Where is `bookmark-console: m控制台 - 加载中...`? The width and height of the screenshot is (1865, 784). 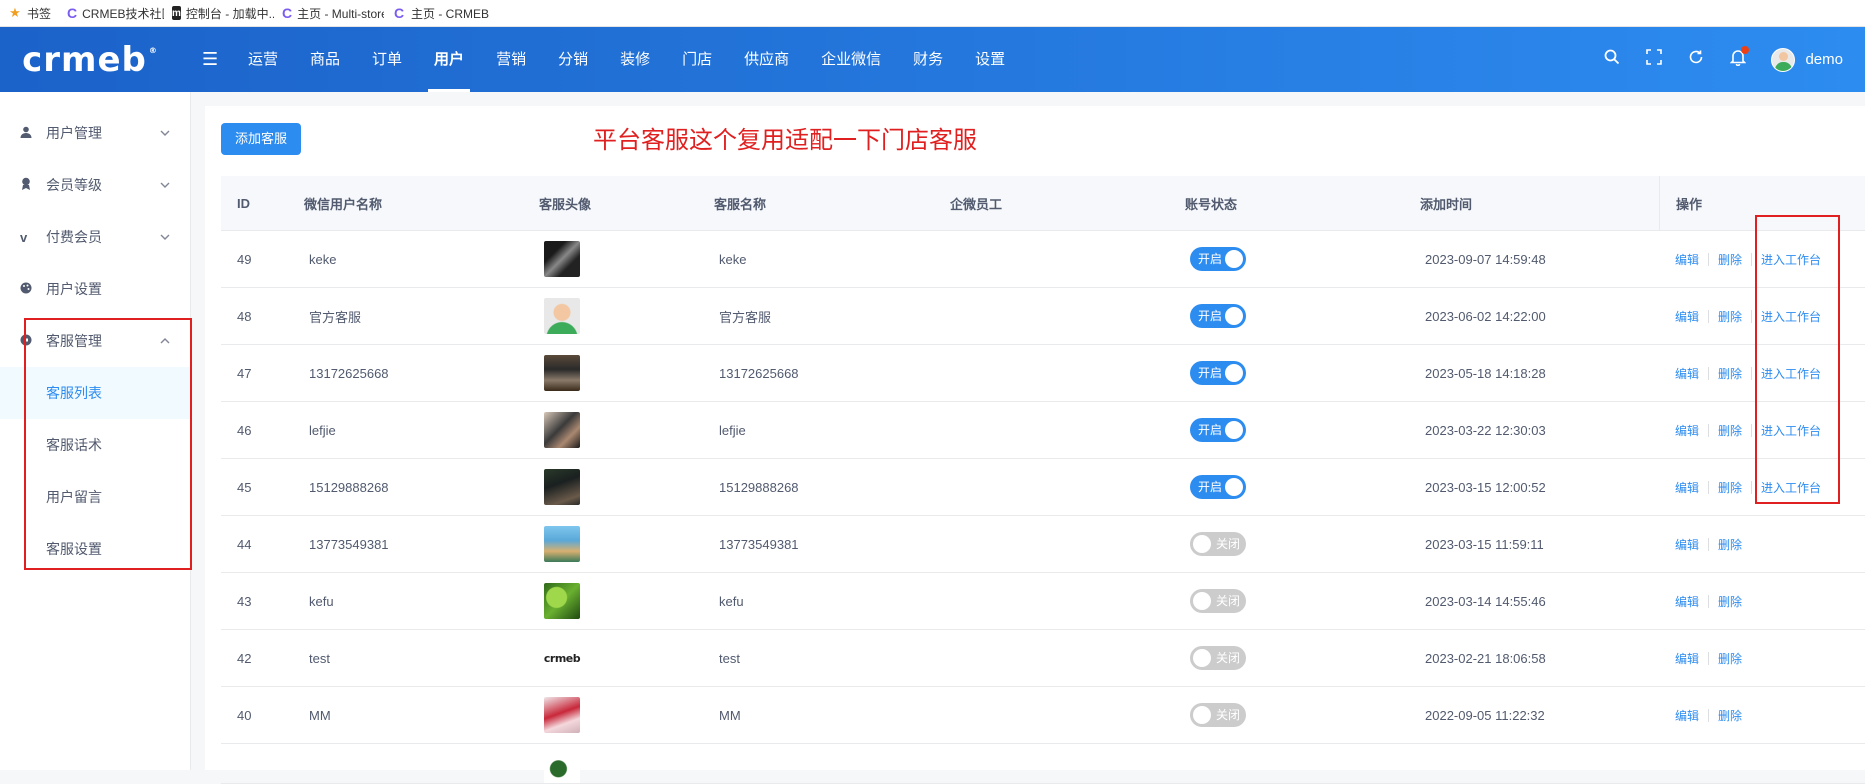
bookmark-console: m控制台 - 加载中... is located at coordinates (219, 13).